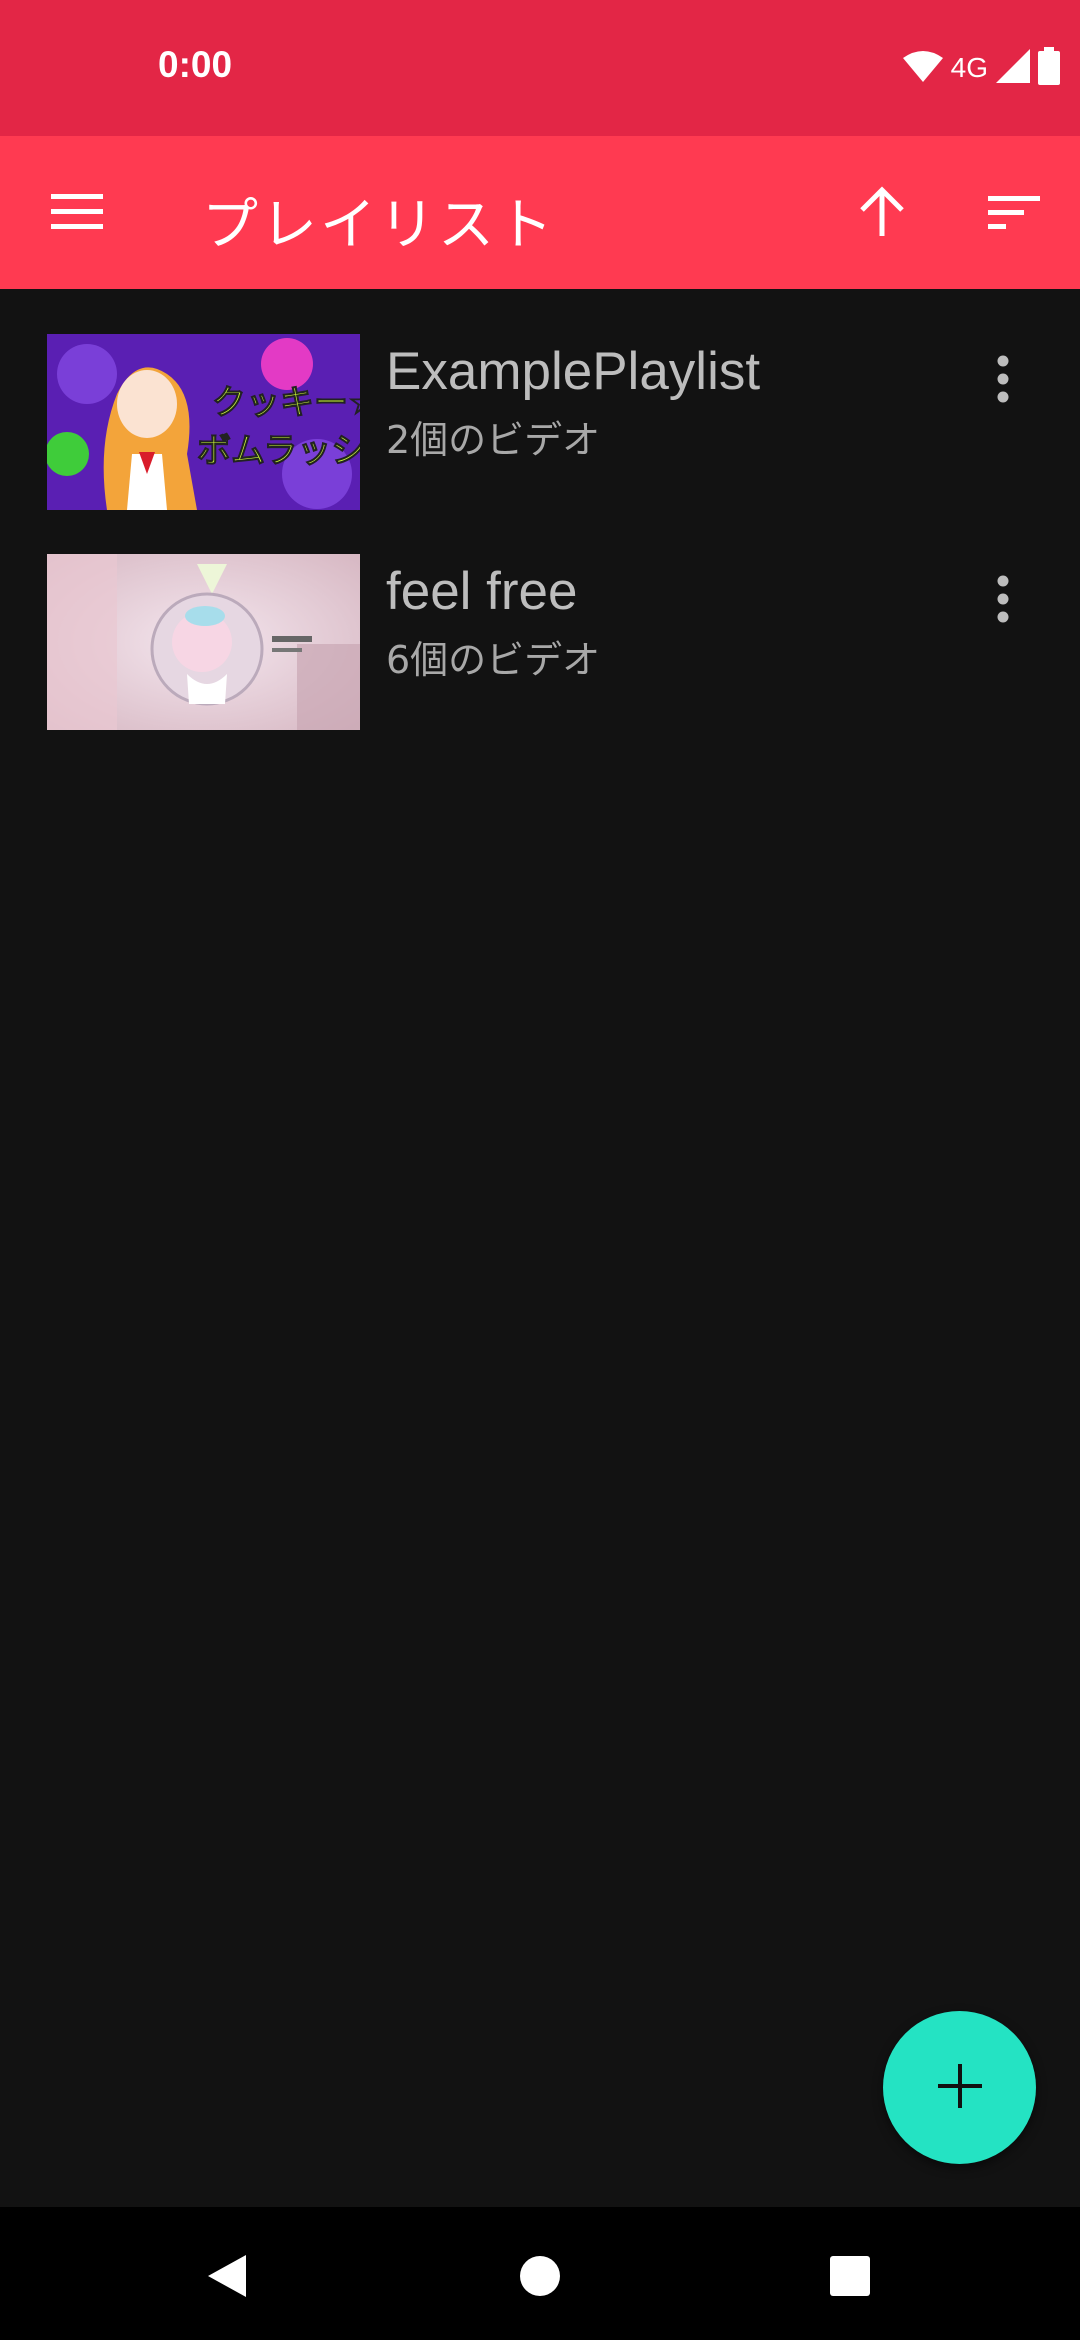 This screenshot has width=1080, height=2340. What do you see at coordinates (203, 642) in the screenshot?
I see `playlist-thumbnail` at bounding box center [203, 642].